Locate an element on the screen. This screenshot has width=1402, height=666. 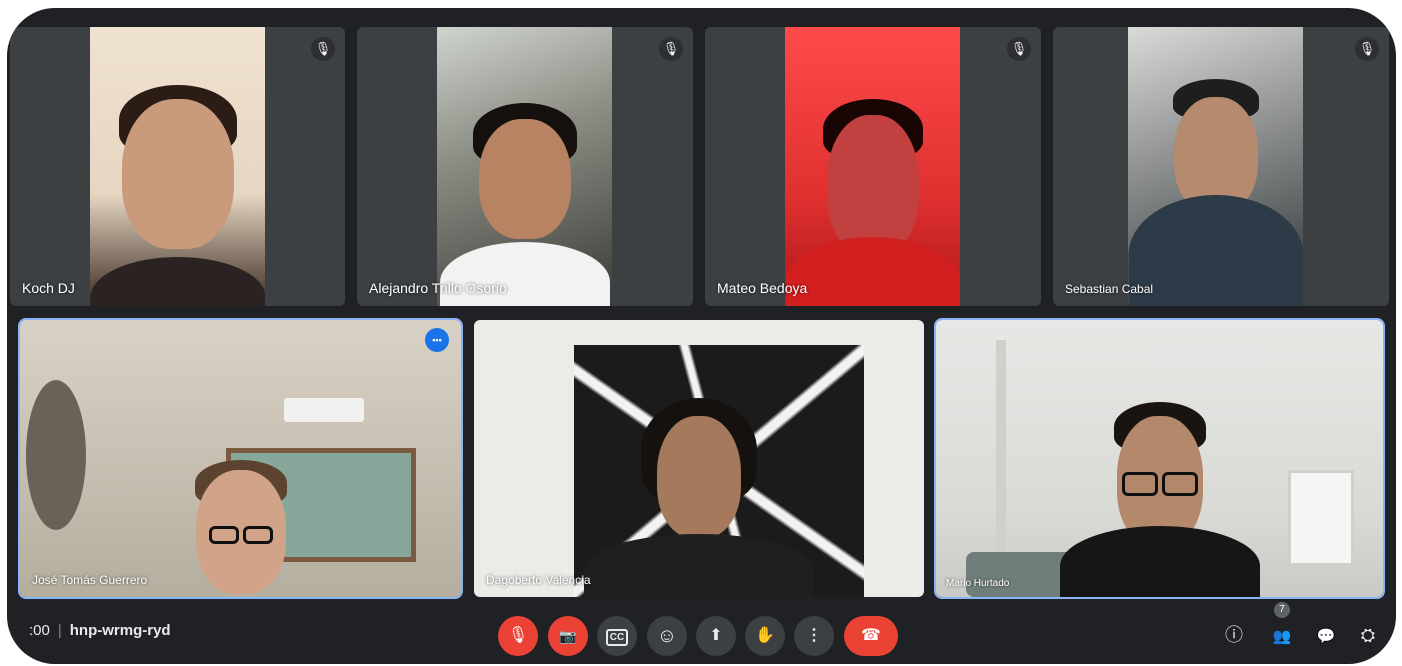
camera-off-icon: 📷 is located at coordinates (568, 636).